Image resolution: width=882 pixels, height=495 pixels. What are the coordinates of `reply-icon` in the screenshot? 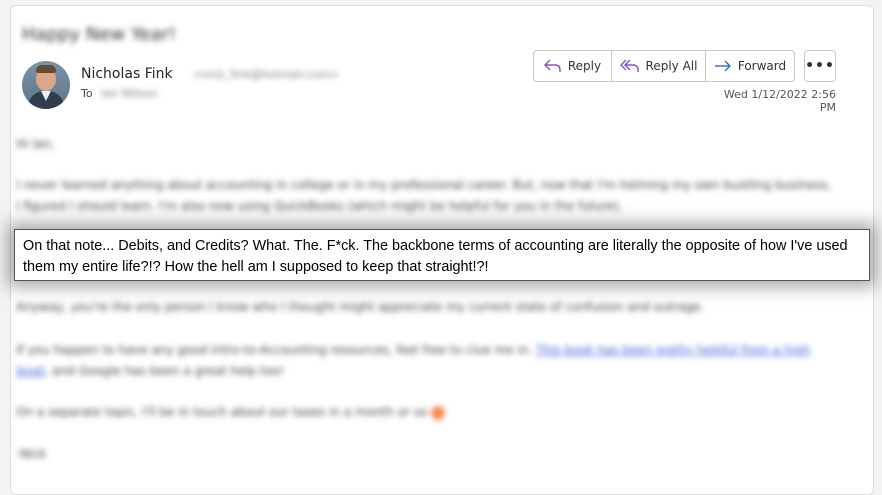 It's located at (552, 65).